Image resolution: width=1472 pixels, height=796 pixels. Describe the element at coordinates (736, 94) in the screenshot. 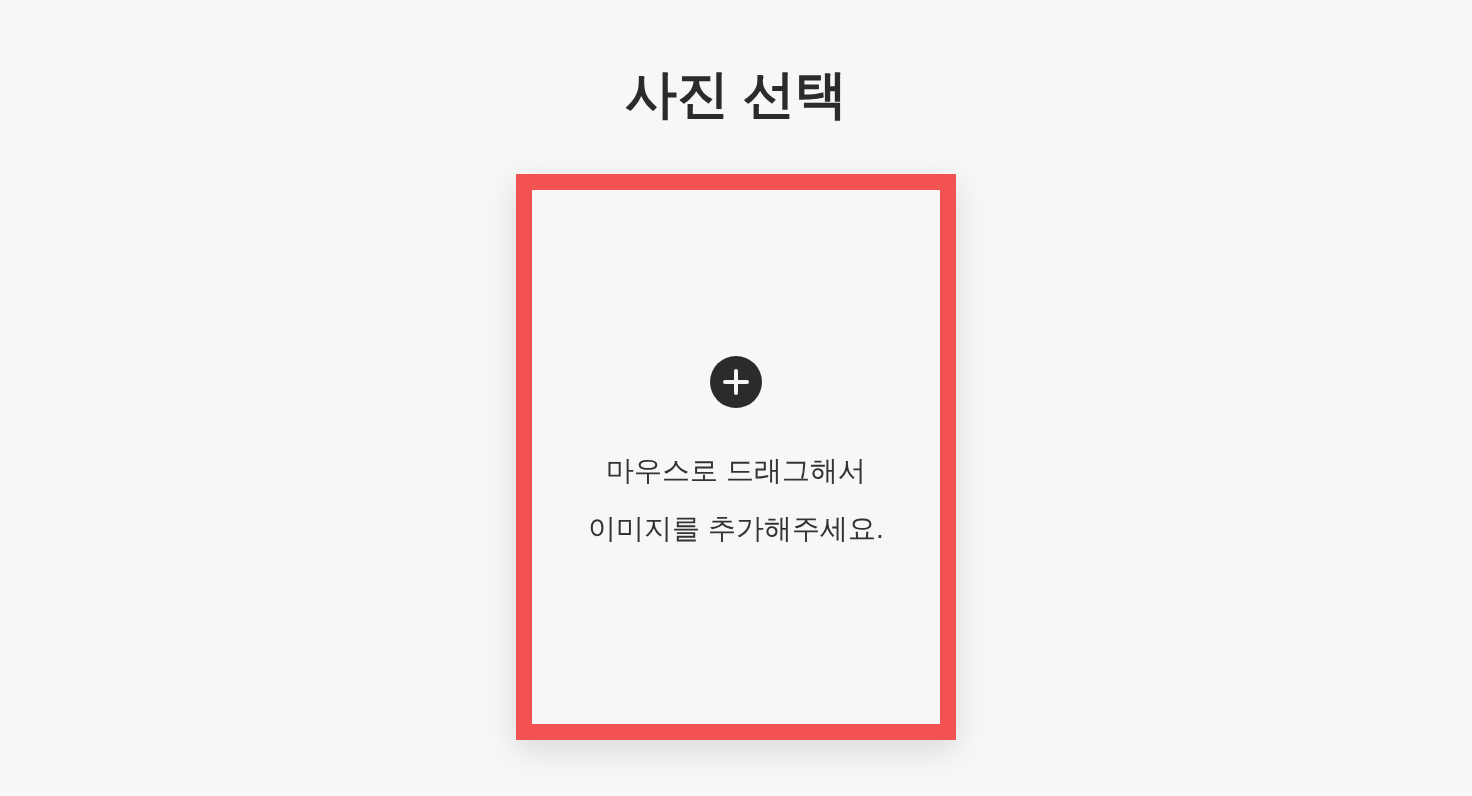

I see `page-title: 사진 선택` at that location.